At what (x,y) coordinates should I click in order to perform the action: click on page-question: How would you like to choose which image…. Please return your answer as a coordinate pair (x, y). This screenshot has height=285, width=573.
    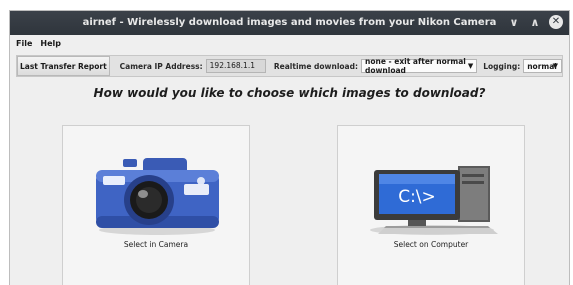
    Looking at the image, I should click on (289, 93).